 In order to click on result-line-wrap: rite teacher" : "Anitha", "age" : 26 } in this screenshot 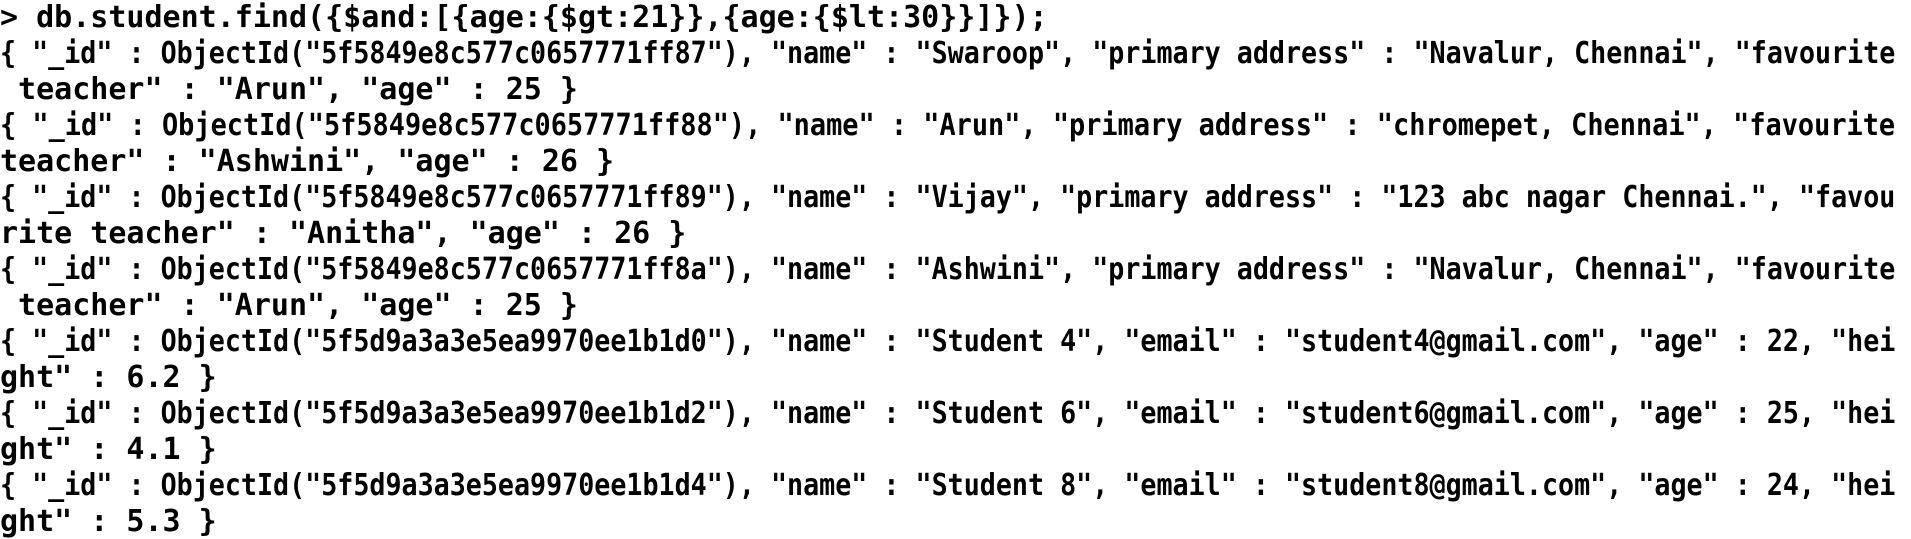, I will do `click(343, 233)`.